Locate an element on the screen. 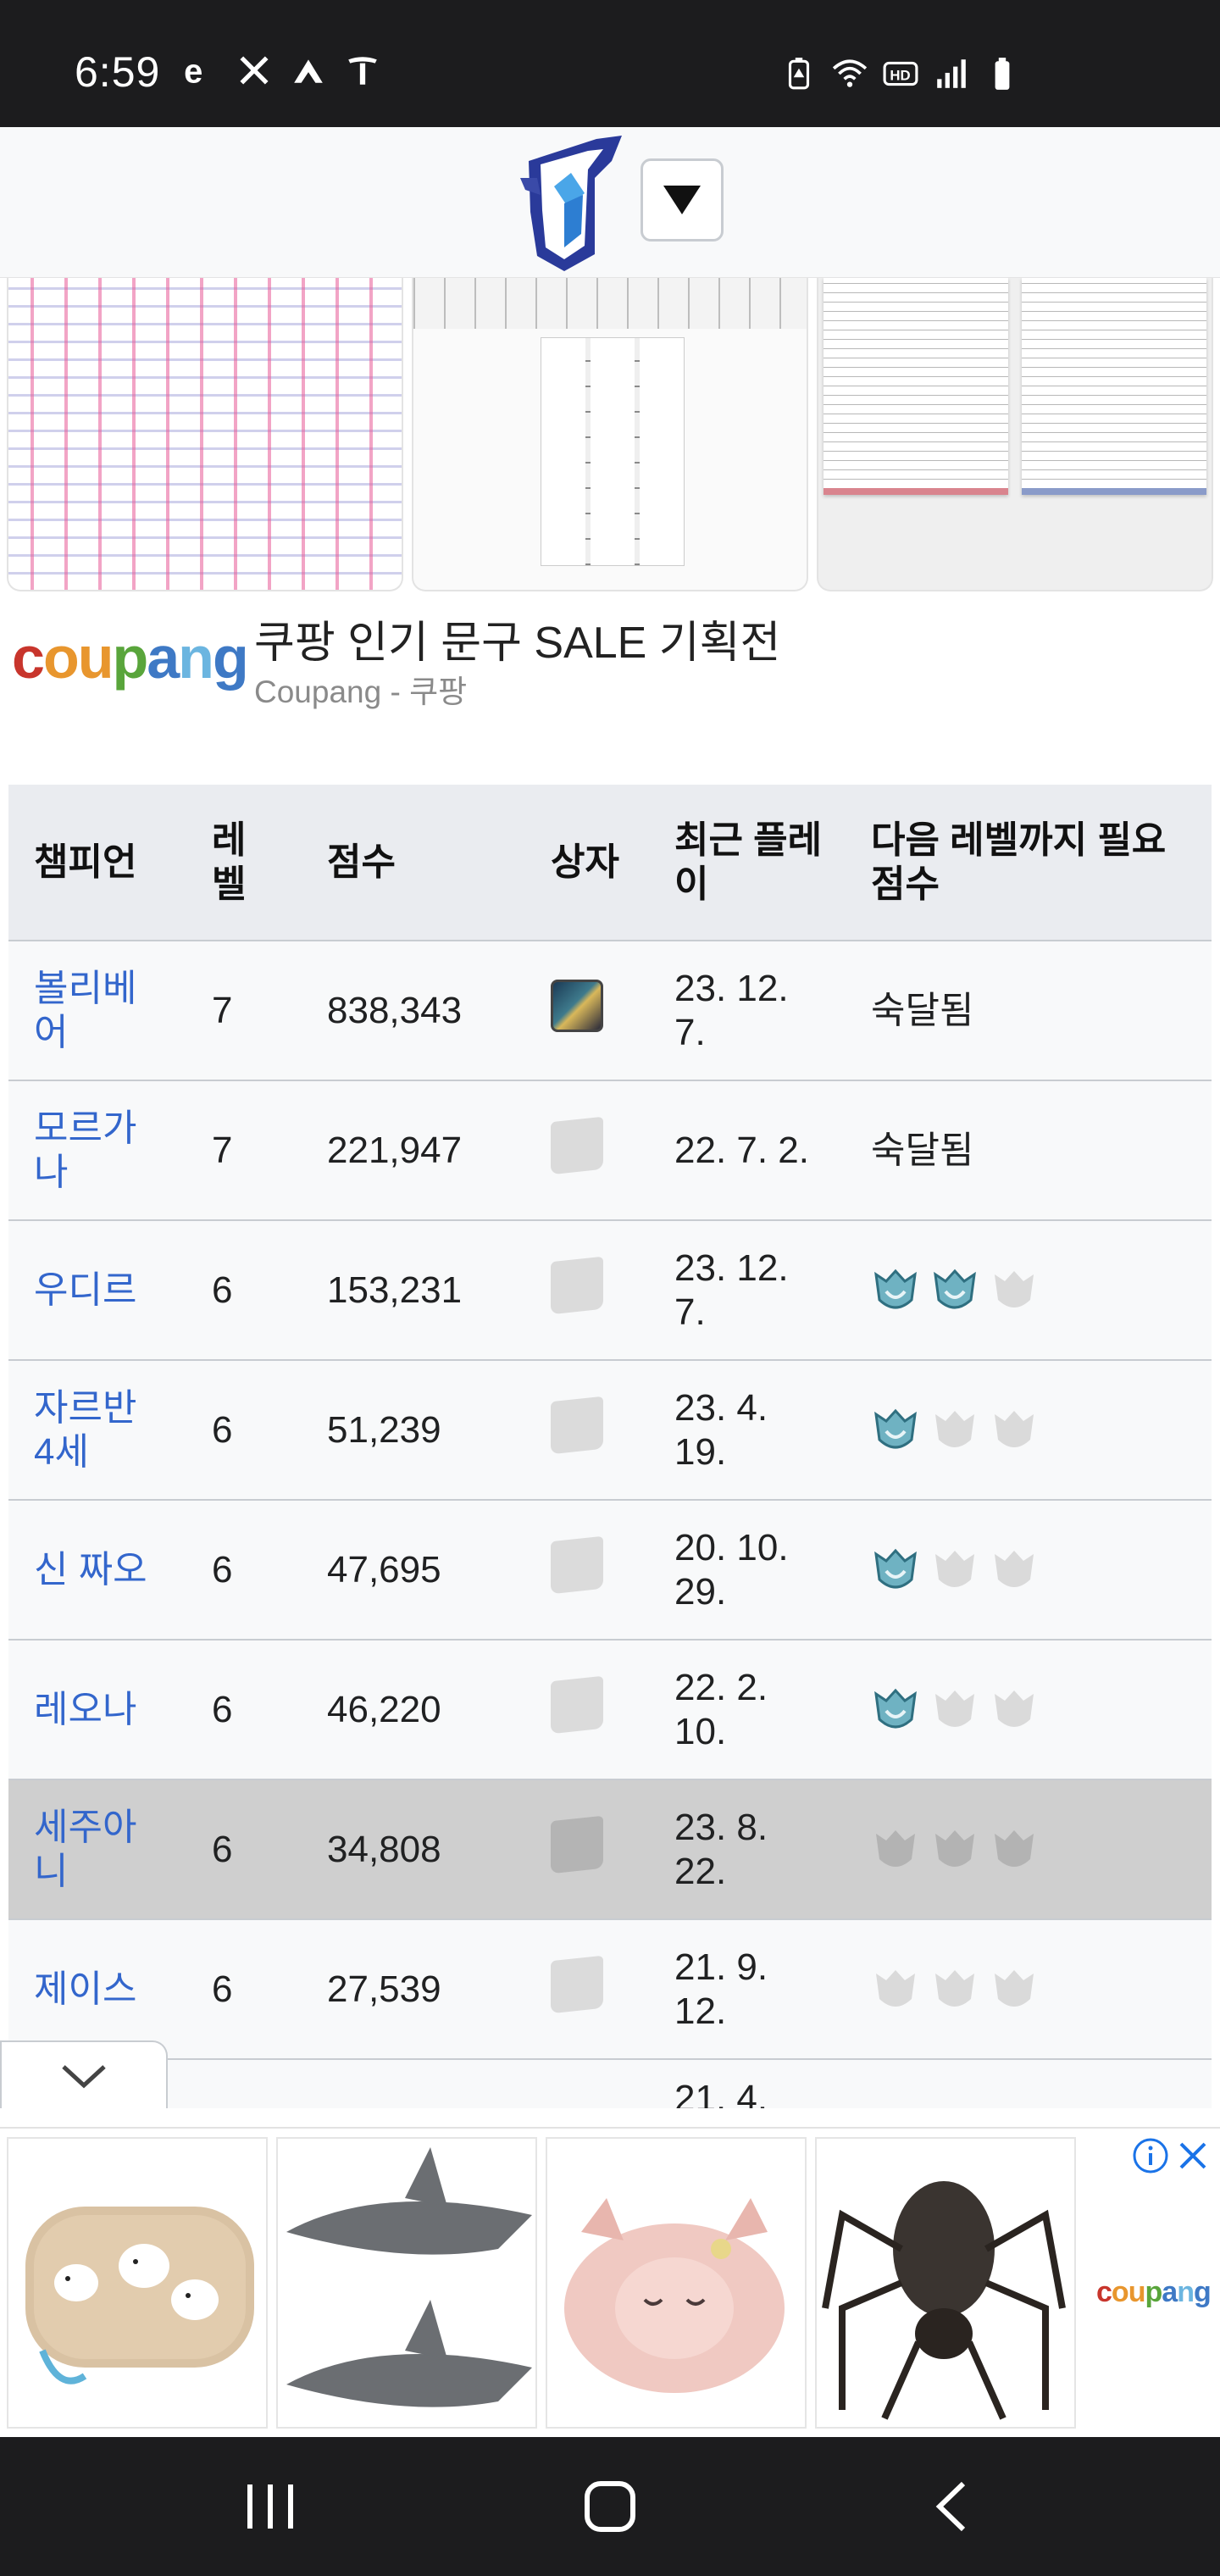  brand-letter: n is located at coordinates (1186, 2292).